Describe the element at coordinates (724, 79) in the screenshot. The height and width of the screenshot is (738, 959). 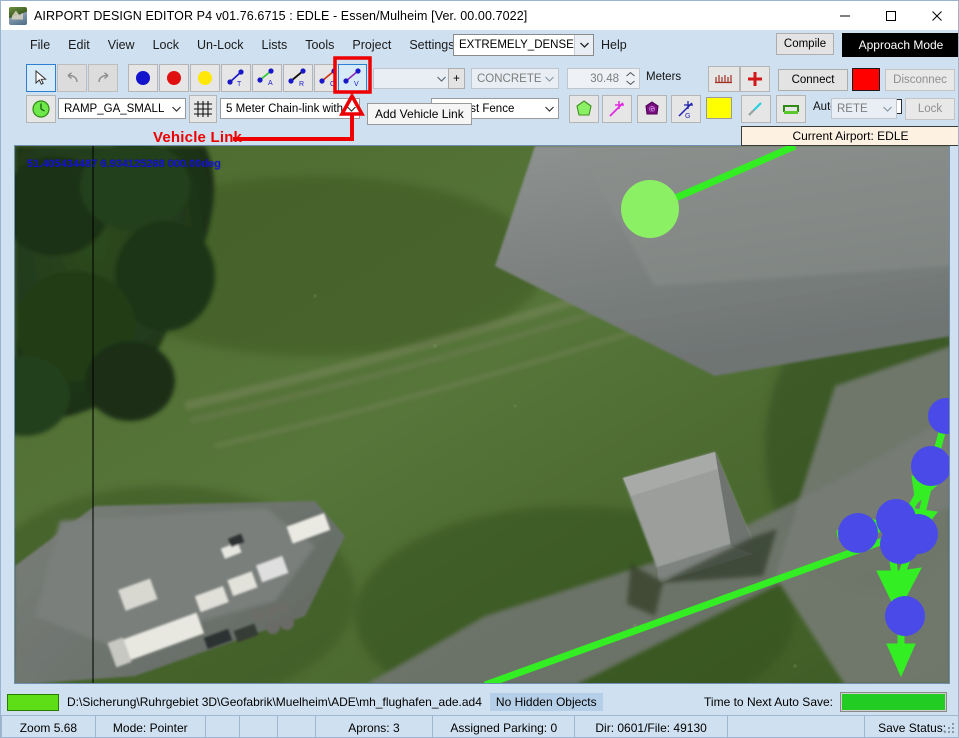
I see `ruler-tool-button` at that location.